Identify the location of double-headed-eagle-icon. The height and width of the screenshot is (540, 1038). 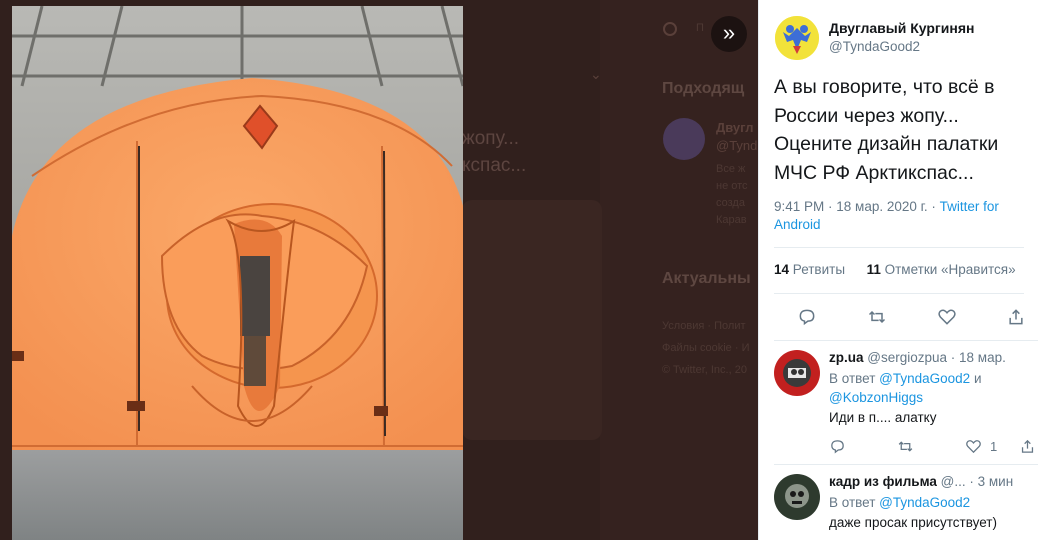
(797, 38).